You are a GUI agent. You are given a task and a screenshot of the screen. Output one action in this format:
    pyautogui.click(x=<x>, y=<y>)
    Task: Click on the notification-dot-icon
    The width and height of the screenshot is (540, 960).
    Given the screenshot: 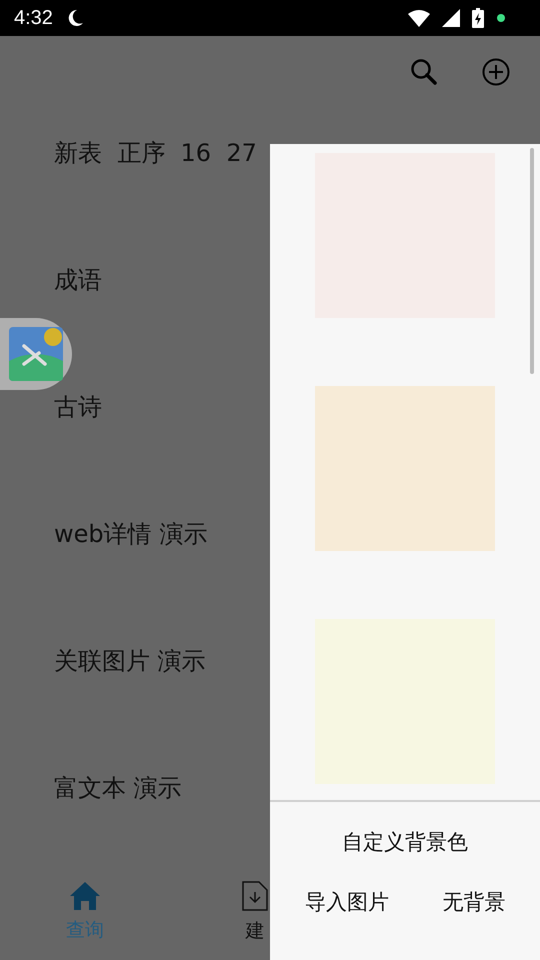 What is the action you would take?
    pyautogui.click(x=501, y=18)
    